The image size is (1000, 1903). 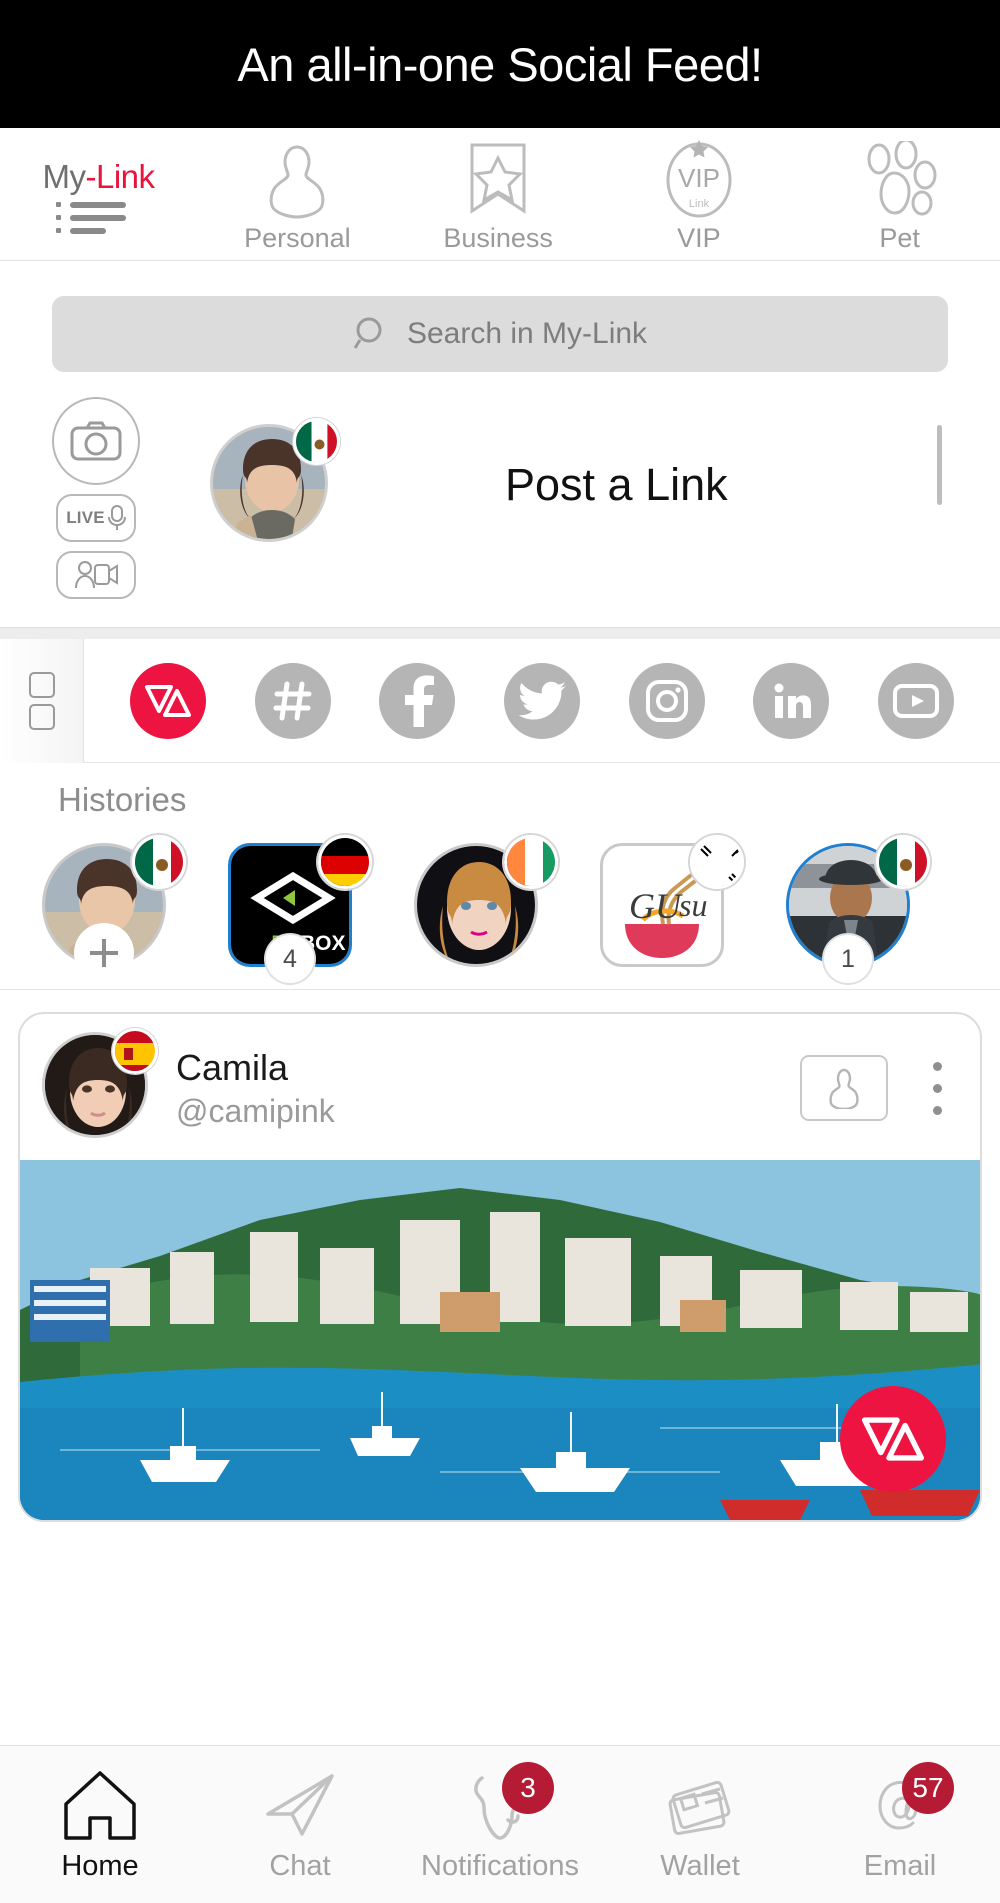 What do you see at coordinates (893, 1439) in the screenshot?
I see `mylink-fab-button` at bounding box center [893, 1439].